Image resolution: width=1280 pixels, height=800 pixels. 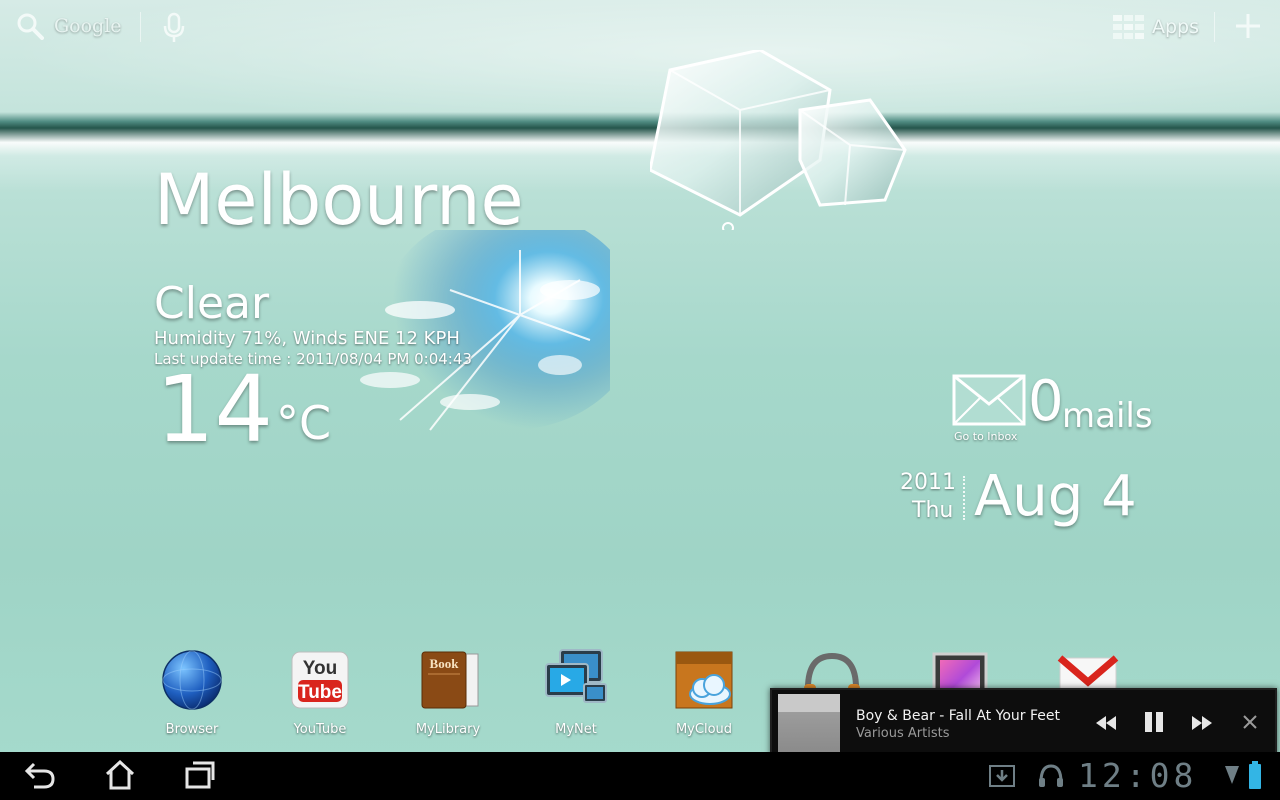 I want to click on battery-icon, so click(x=1255, y=775).